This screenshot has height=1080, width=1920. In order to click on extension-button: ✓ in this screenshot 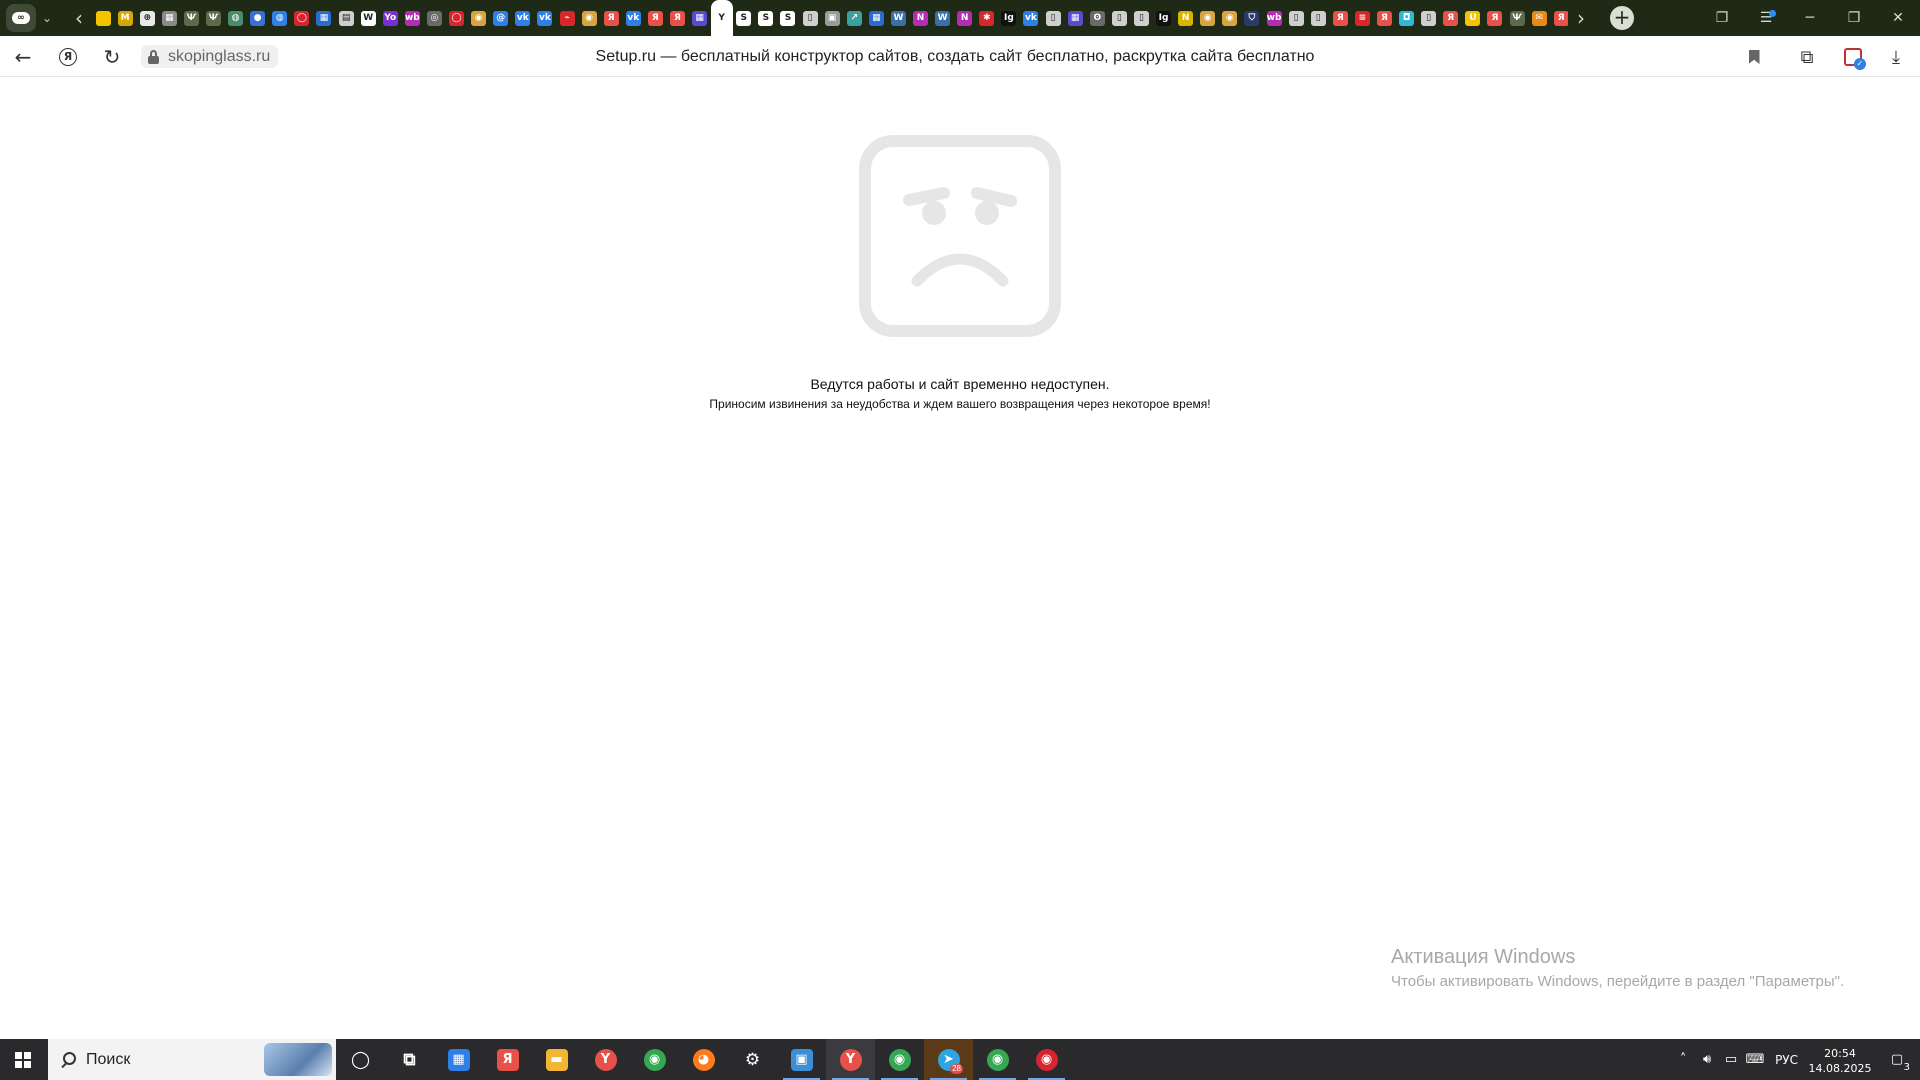, I will do `click(1853, 57)`.